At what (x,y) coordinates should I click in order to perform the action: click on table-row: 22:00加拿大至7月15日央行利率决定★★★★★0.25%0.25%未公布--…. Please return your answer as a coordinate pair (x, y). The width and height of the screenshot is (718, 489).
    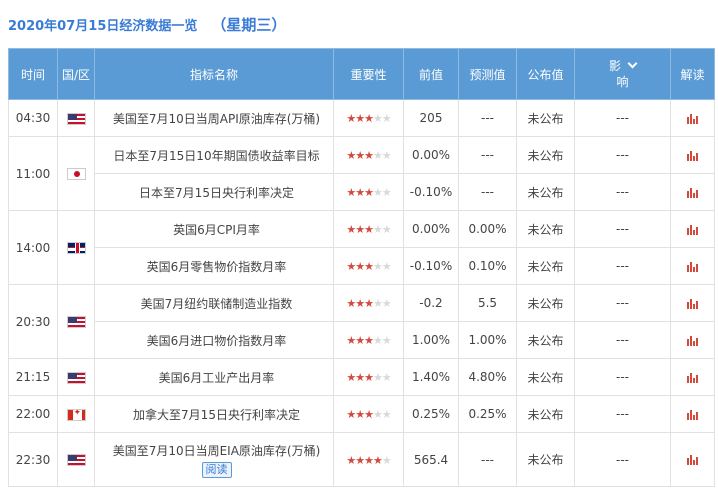
    Looking at the image, I should click on (361, 414).